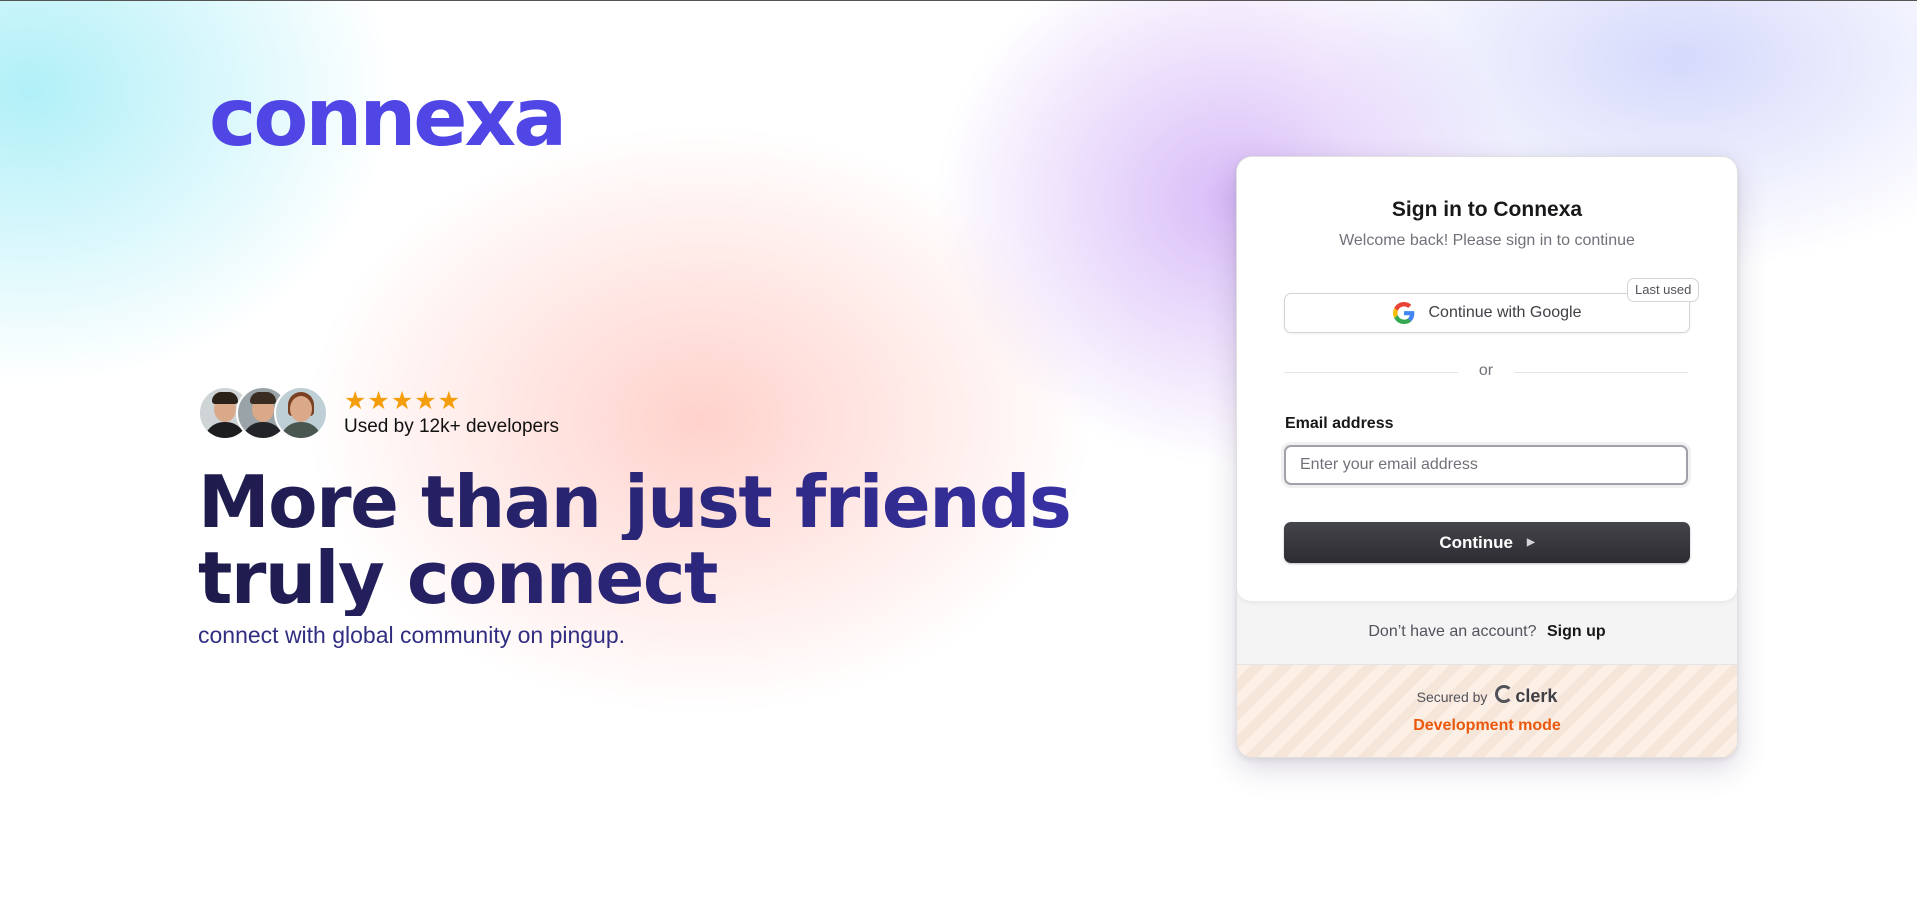  Describe the element at coordinates (1530, 542) in the screenshot. I see `play-arrow-icon: ▶` at that location.